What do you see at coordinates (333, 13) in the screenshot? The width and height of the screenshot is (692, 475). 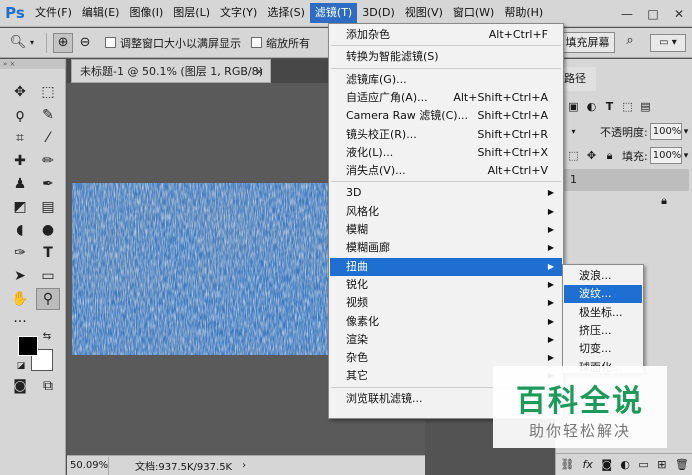 I see `menu-item: 滤镜(T)` at bounding box center [333, 13].